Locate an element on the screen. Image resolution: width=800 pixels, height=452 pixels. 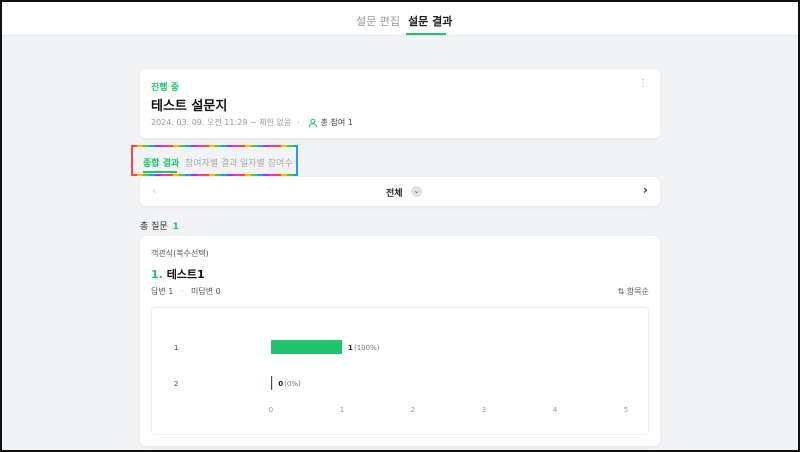
active-tab-indicator is located at coordinates (426, 34).